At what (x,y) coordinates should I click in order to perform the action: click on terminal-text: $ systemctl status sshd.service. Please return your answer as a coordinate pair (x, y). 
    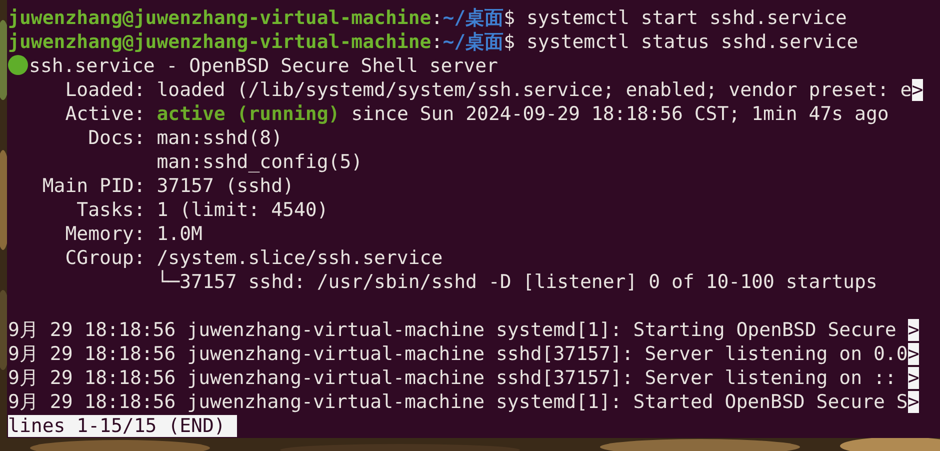
    Looking at the image, I should click on (681, 42).